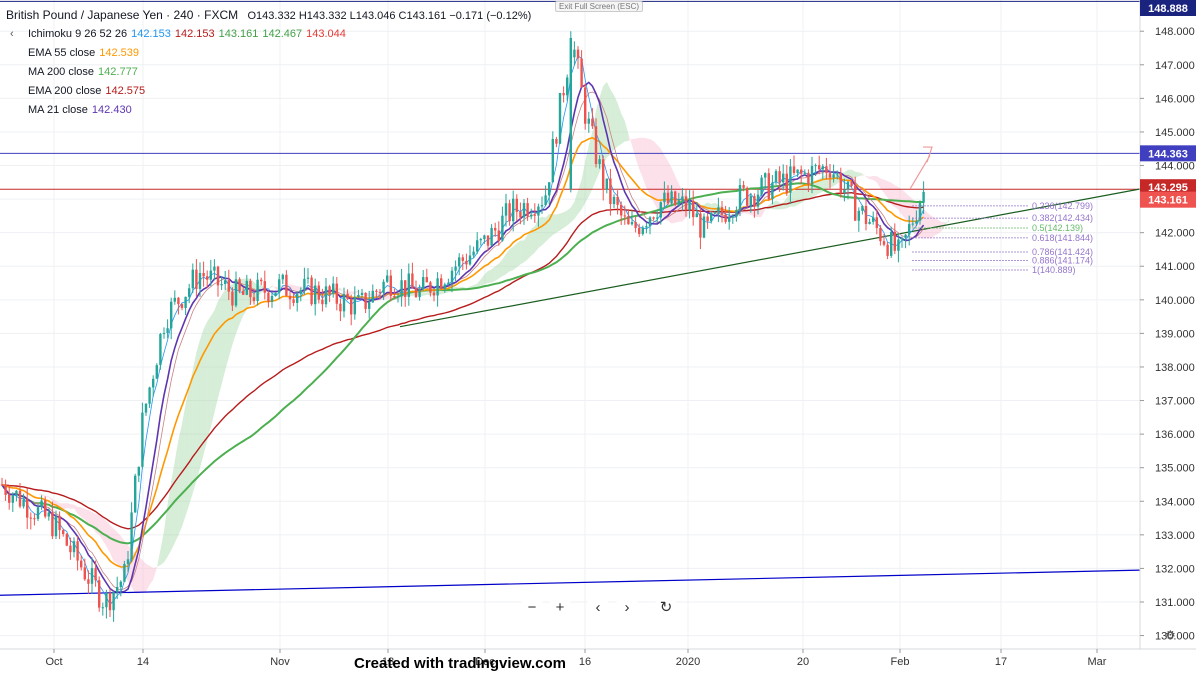 This screenshot has width=1196, height=681. Describe the element at coordinates (268, 53) in the screenshot. I see `indicator-row: EMA 55 close 142.539` at that location.